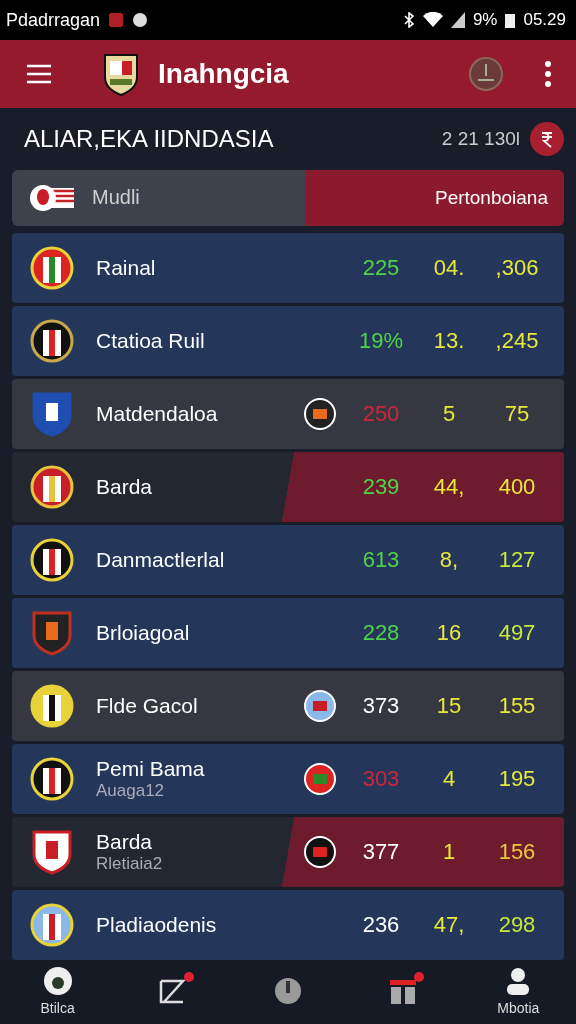 The width and height of the screenshot is (576, 1024). Describe the element at coordinates (288, 924) in the screenshot. I see `team-row: Pladiaodenis 236 47, 298` at that location.